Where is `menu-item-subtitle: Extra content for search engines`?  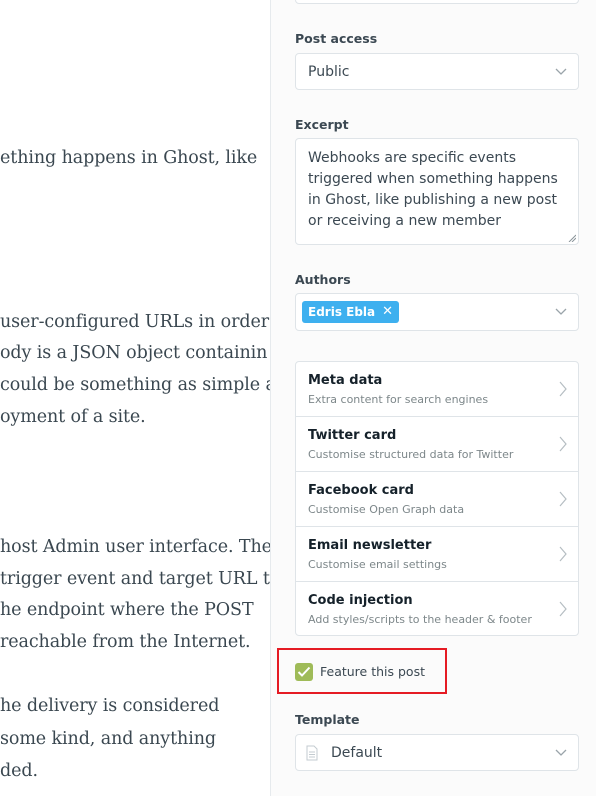
menu-item-subtitle: Extra content for search engines is located at coordinates (398, 399).